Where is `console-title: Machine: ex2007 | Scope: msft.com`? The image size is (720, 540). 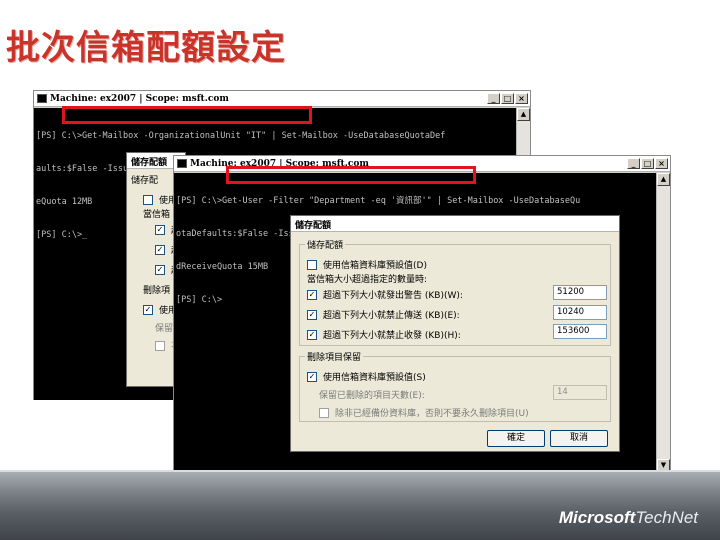 console-title: Machine: ex2007 | Scope: msft.com is located at coordinates (139, 98).